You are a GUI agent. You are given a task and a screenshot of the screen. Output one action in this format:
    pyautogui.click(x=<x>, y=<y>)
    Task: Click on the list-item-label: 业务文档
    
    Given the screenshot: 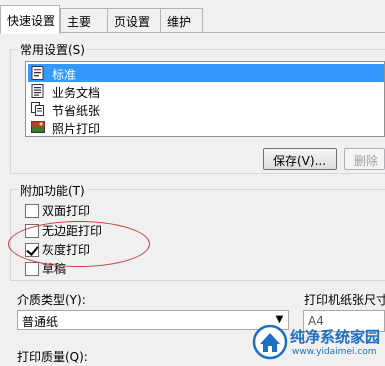 What is the action you would take?
    pyautogui.click(x=76, y=93)
    